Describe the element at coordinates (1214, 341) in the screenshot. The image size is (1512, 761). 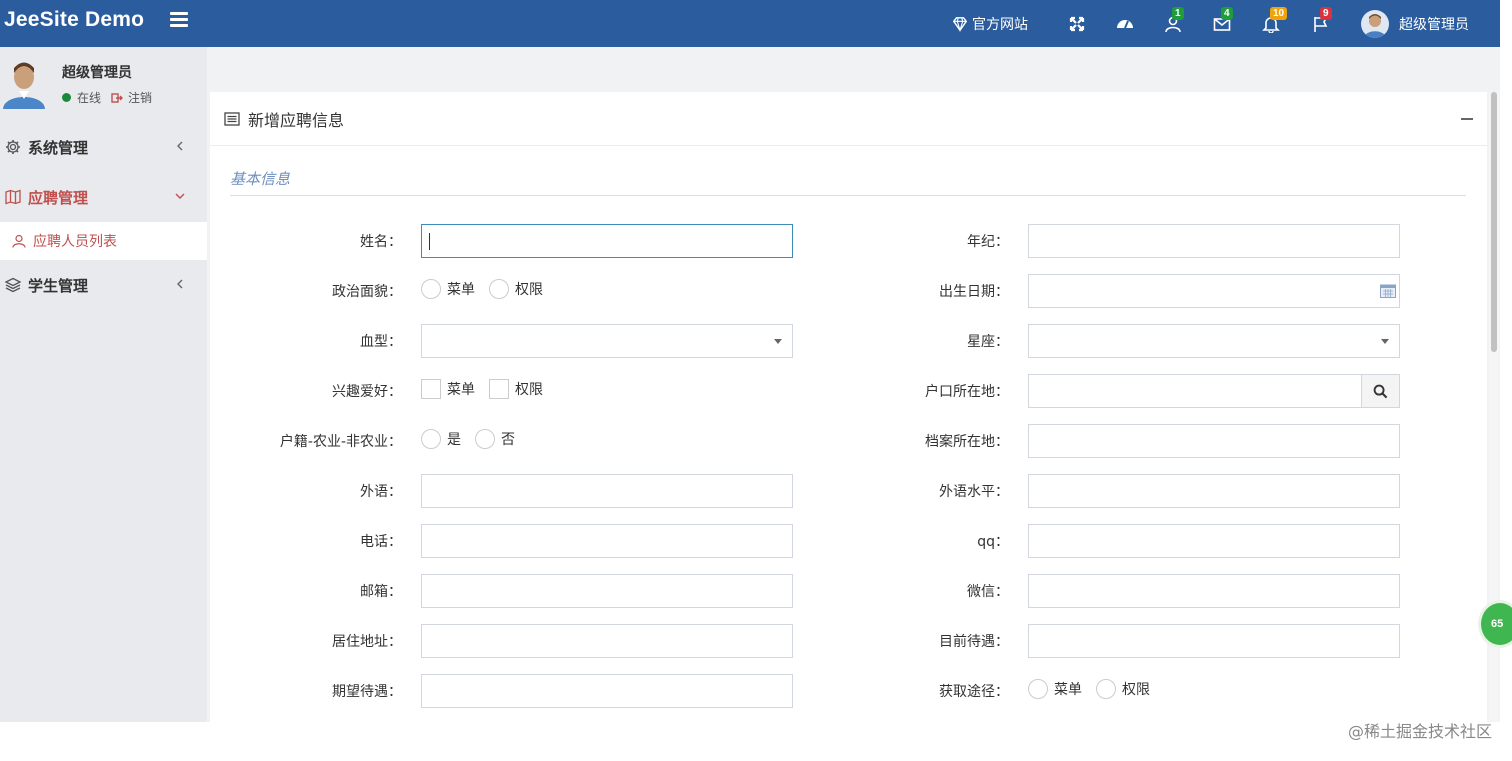
I see `constellation-select` at that location.